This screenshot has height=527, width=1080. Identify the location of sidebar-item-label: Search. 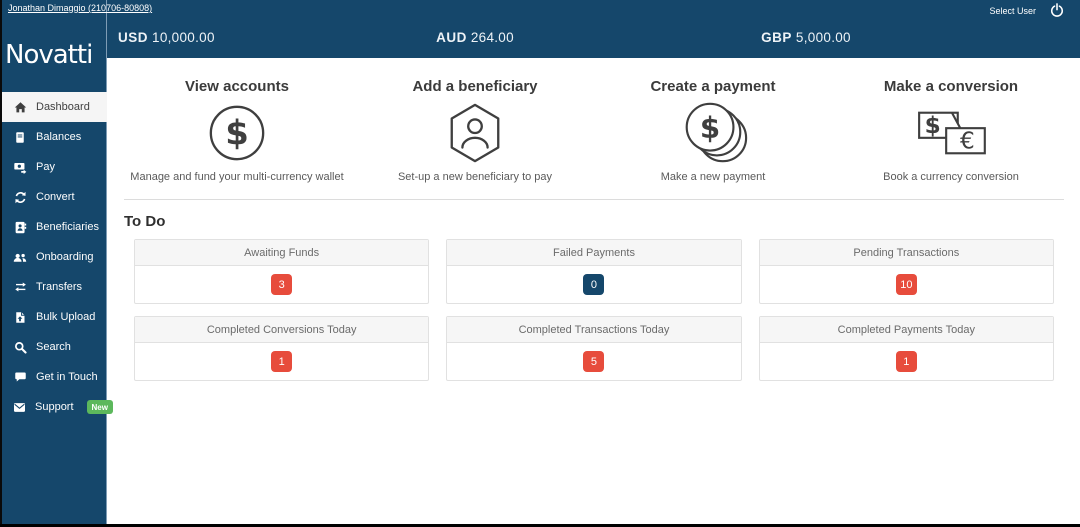
(53, 347).